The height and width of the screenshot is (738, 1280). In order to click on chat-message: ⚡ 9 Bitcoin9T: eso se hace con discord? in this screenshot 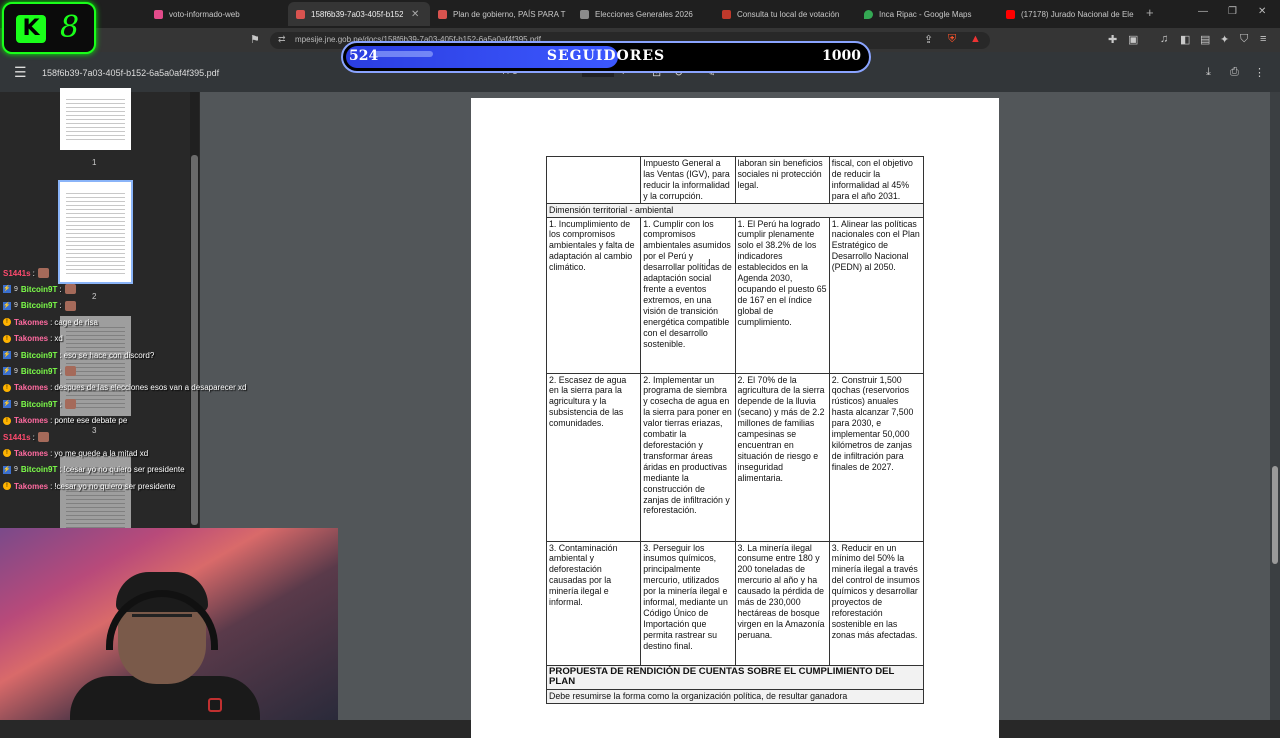, I will do `click(78, 355)`.